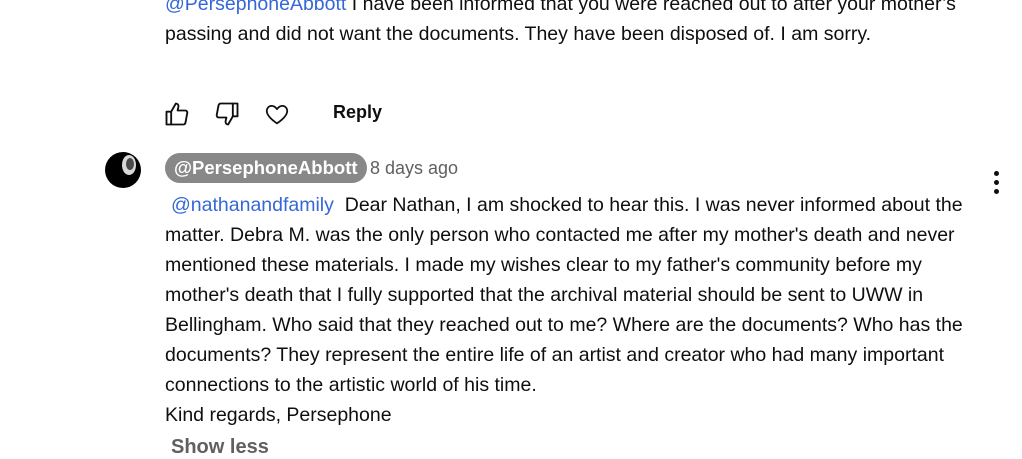 This screenshot has height=459, width=1022. I want to click on author-badge: @PersephoneAbbott, so click(266, 168).